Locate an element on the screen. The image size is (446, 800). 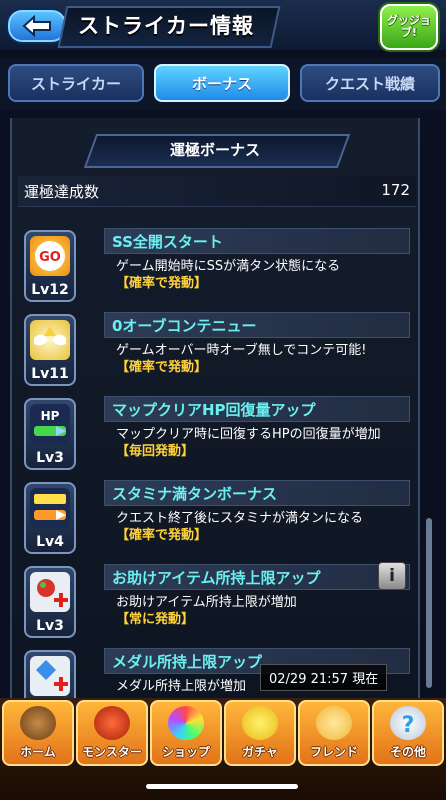
tab-quest-record-label: クエスト戦績 is located at coordinates (369, 83).